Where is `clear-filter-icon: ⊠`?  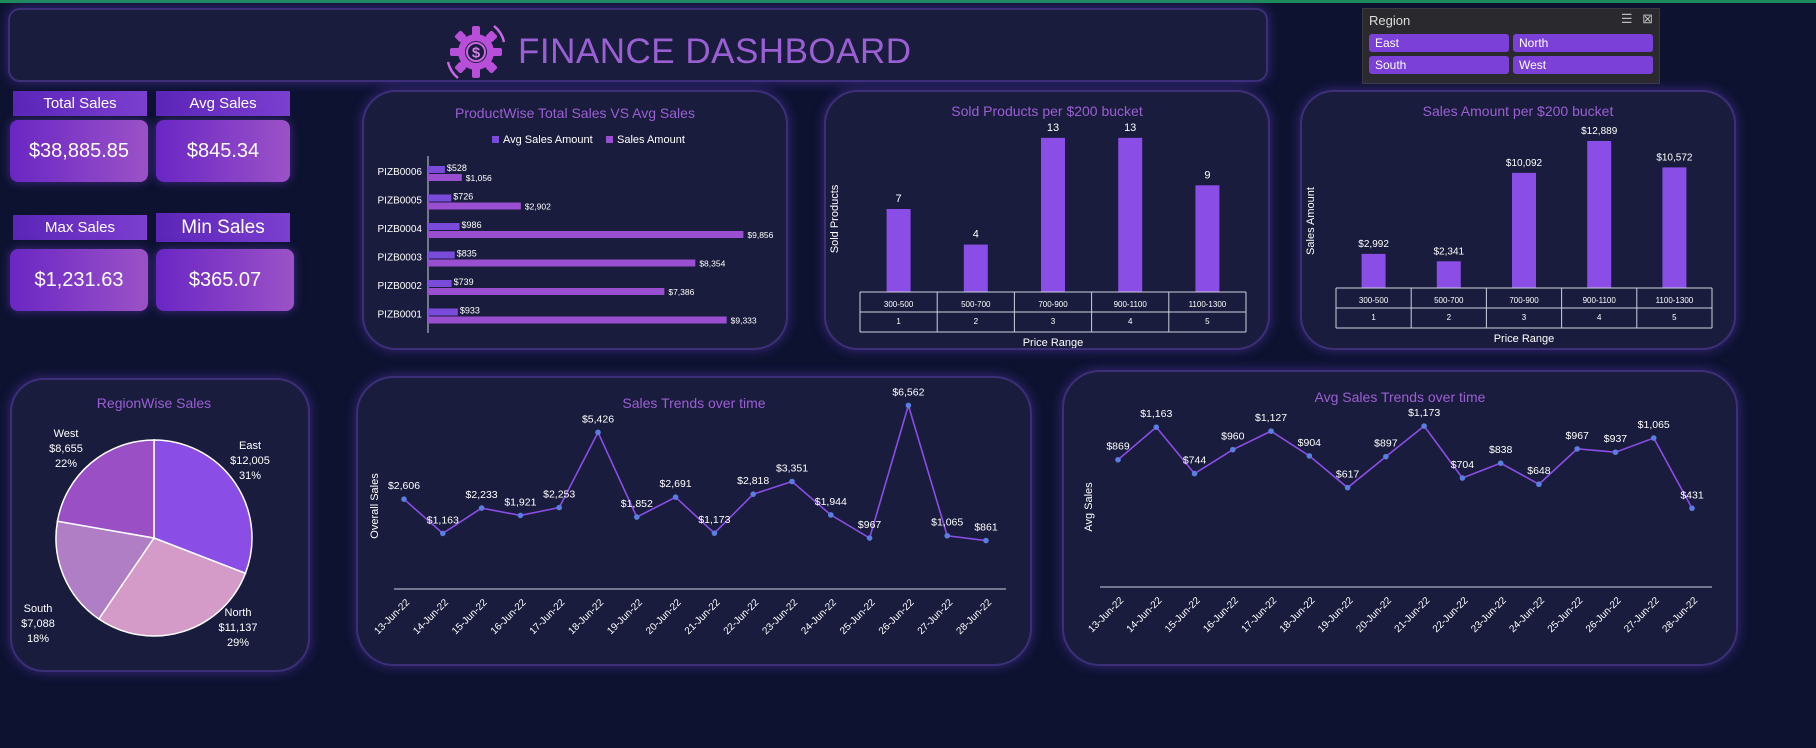
clear-filter-icon: ⊠ is located at coordinates (1647, 18).